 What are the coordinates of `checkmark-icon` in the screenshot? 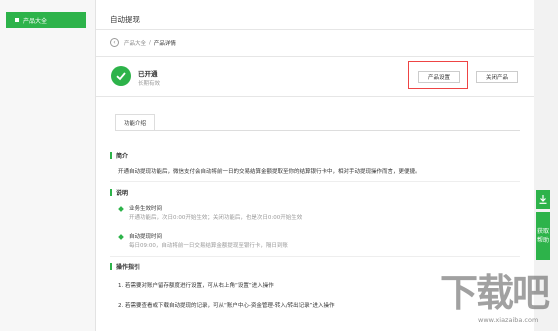 It's located at (121, 76).